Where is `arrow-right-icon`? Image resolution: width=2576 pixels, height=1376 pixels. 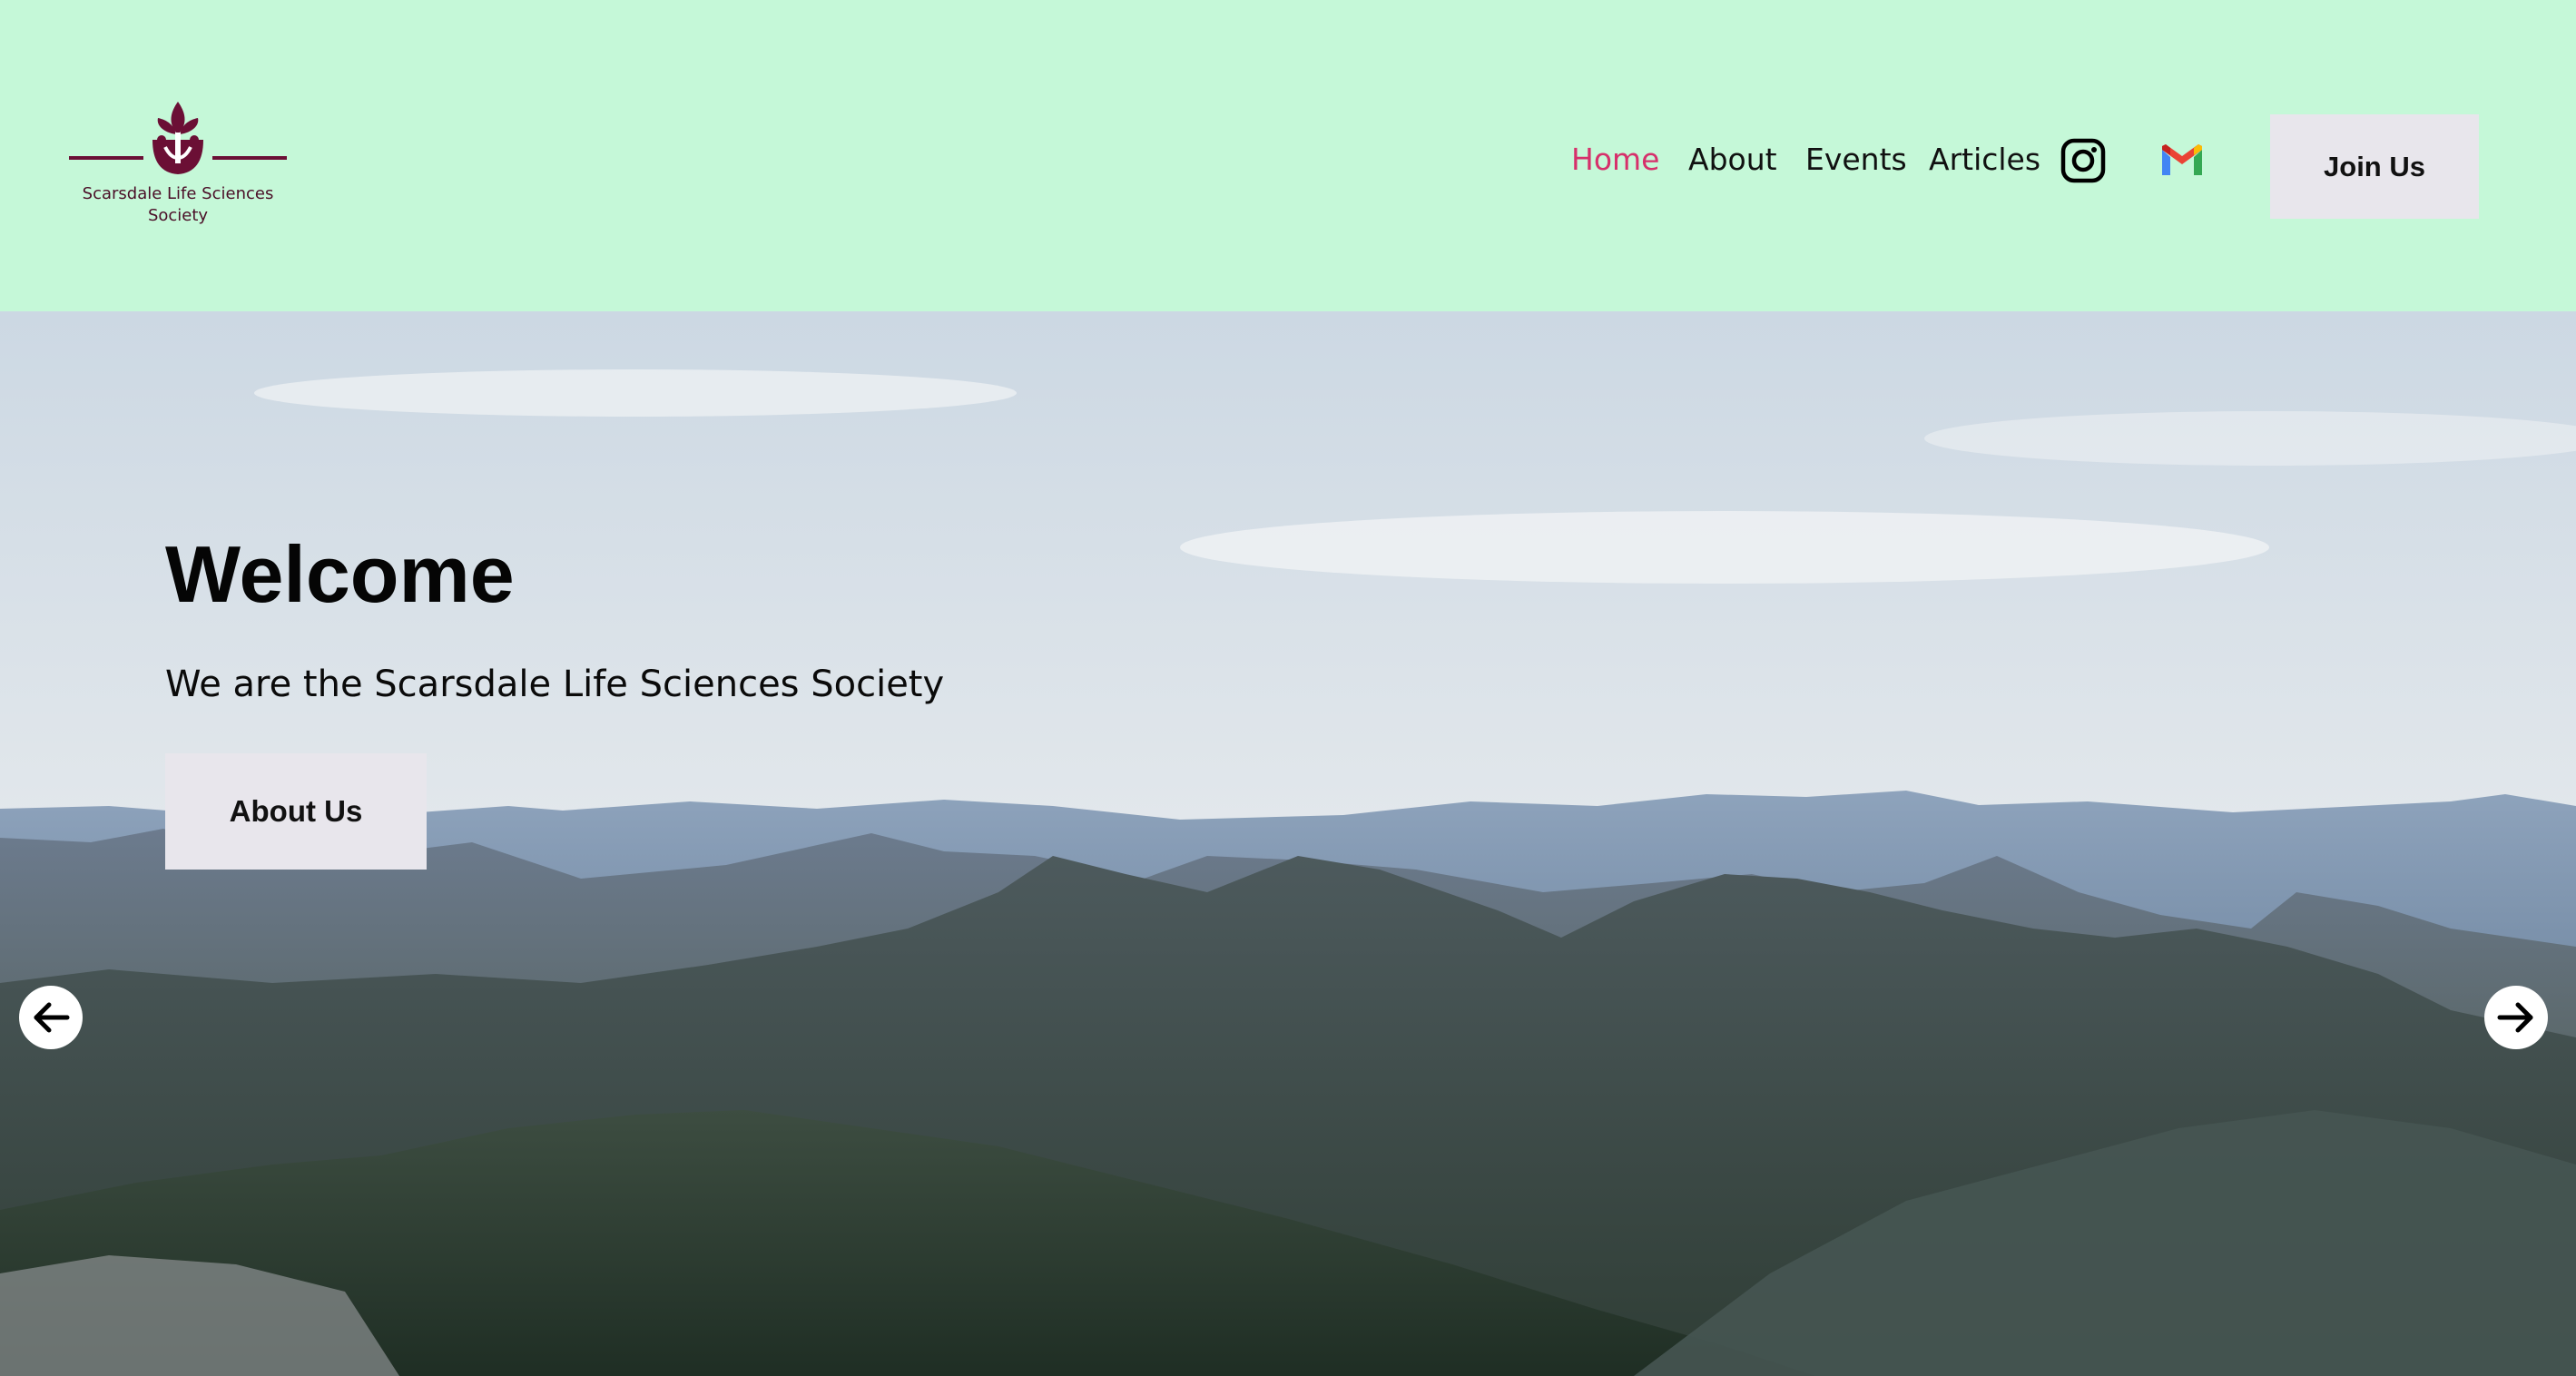
arrow-right-icon is located at coordinates (2515, 1018).